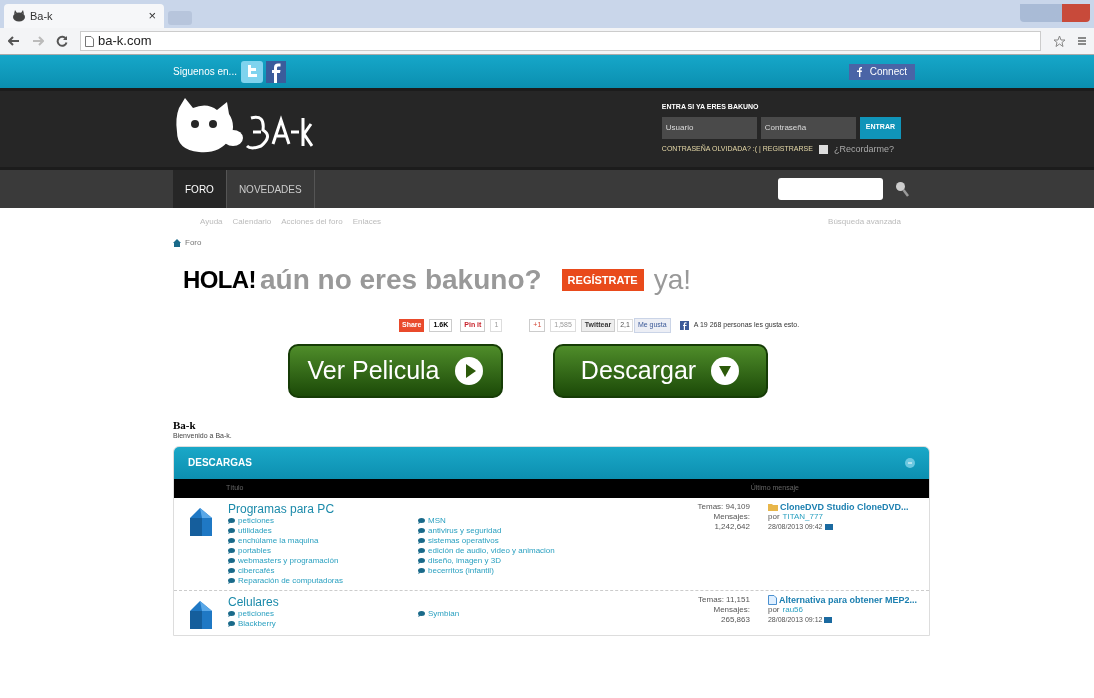 The width and height of the screenshot is (1094, 698). What do you see at coordinates (270, 189) in the screenshot?
I see `nav-tab: NOVEDADES` at bounding box center [270, 189].